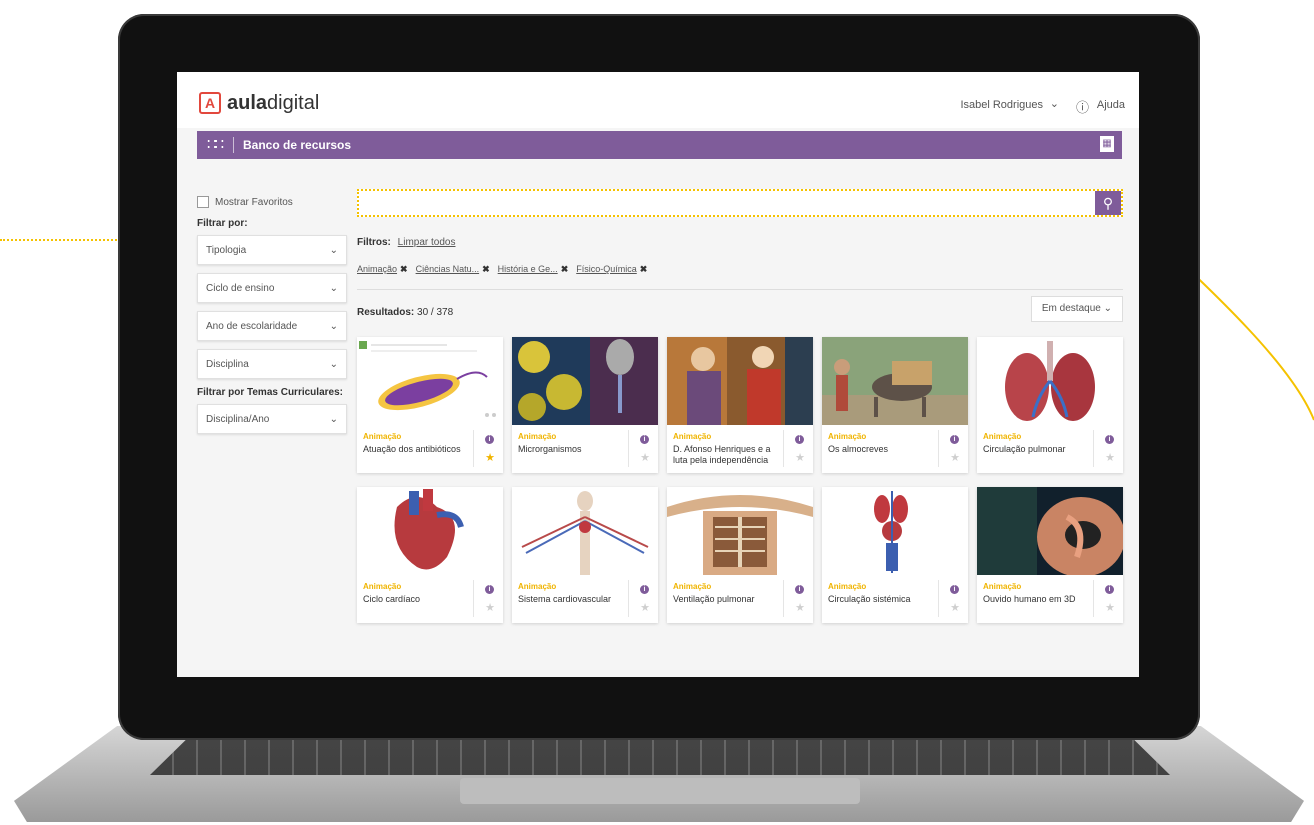 Image resolution: width=1314 pixels, height=825 pixels. I want to click on filters-label: Filtros:, so click(374, 242).